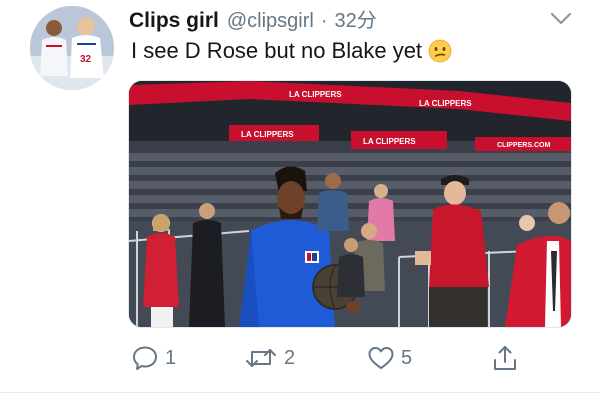 Image resolution: width=600 pixels, height=401 pixels. I want to click on user-handle: @clipsgirl, so click(270, 21).